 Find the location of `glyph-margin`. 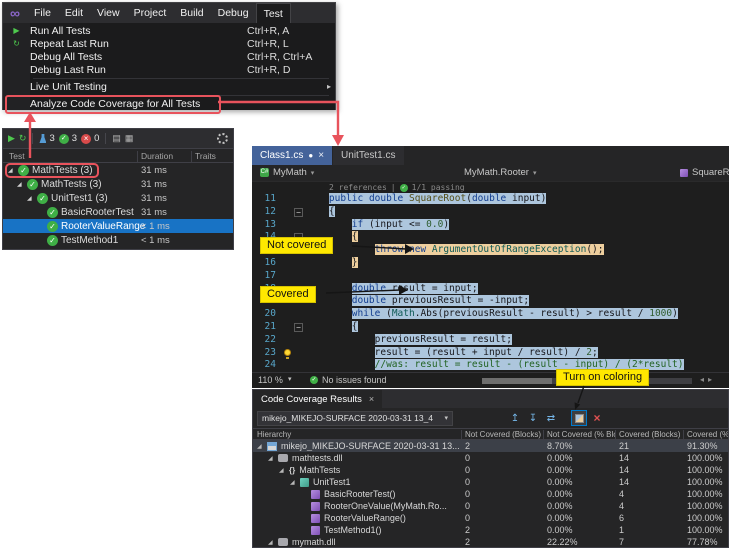

glyph-margin is located at coordinates (288, 314).